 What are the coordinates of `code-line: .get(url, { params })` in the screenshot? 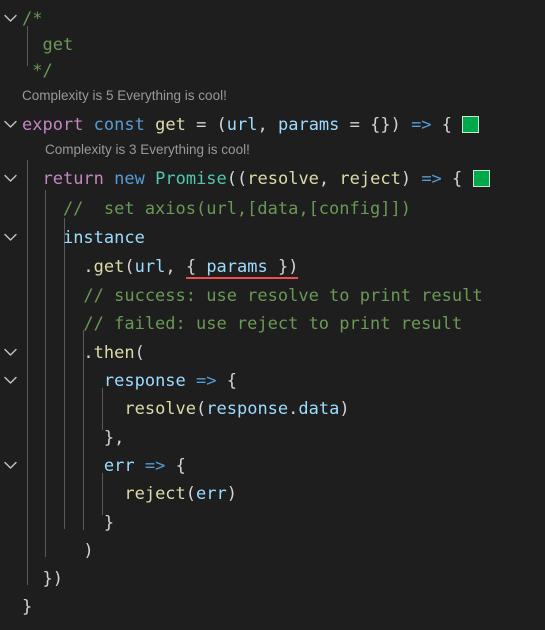 It's located at (272, 267).